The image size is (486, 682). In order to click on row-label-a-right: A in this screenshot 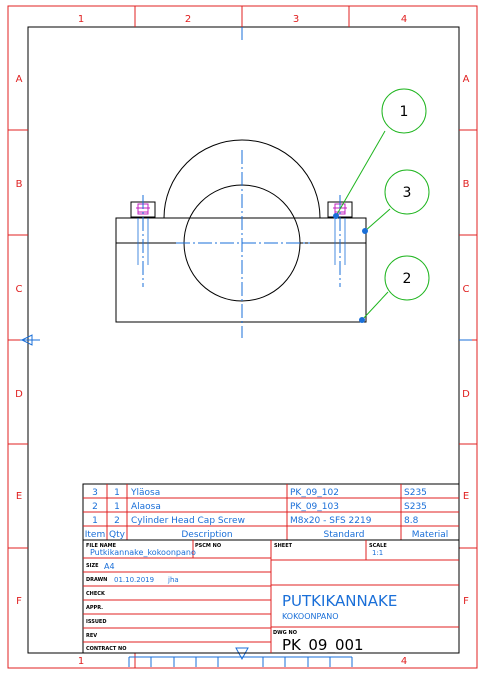, I will do `click(466, 79)`.